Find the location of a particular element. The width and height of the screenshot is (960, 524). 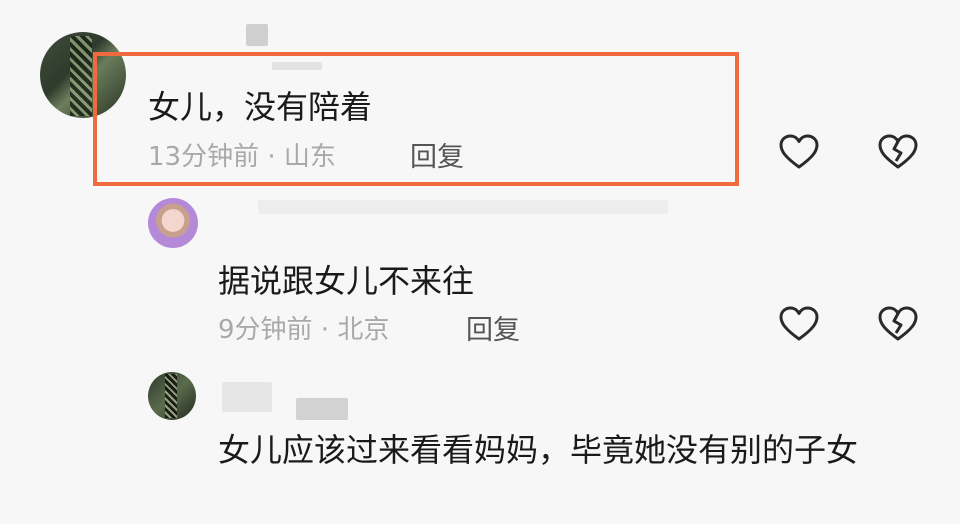

comment-meta: 9分钟前 · 北京 is located at coordinates (303, 327).